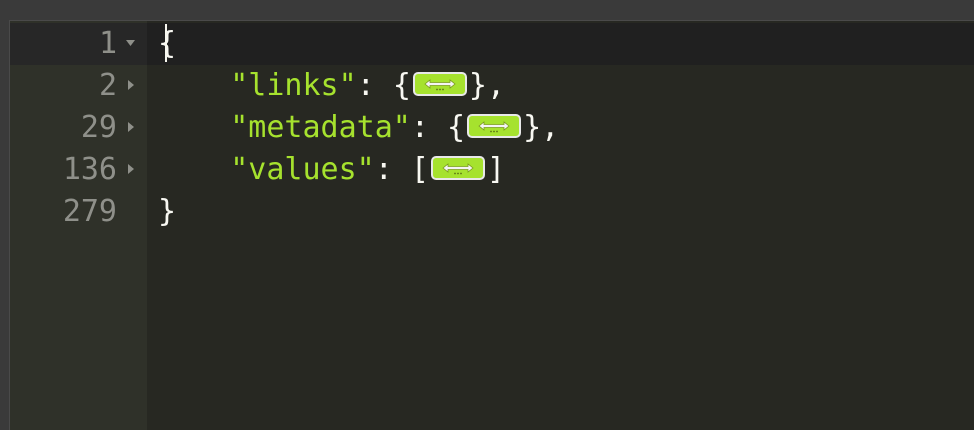  I want to click on line-number: 279, so click(89, 211).